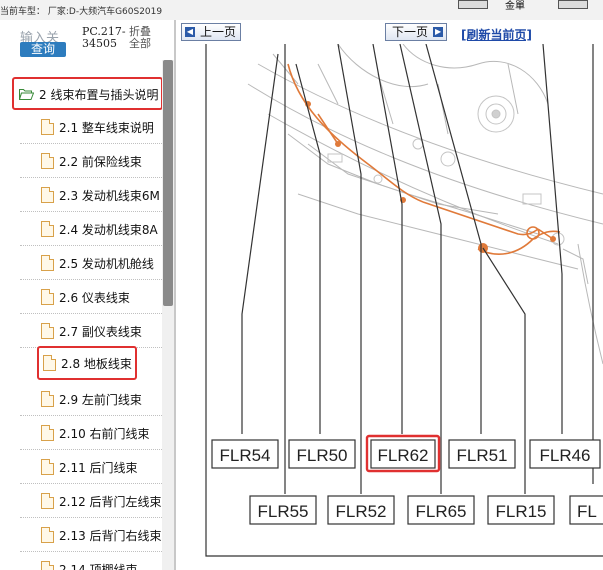 This screenshot has height=570, width=603. I want to click on label-flr52: FLR52, so click(360, 511).